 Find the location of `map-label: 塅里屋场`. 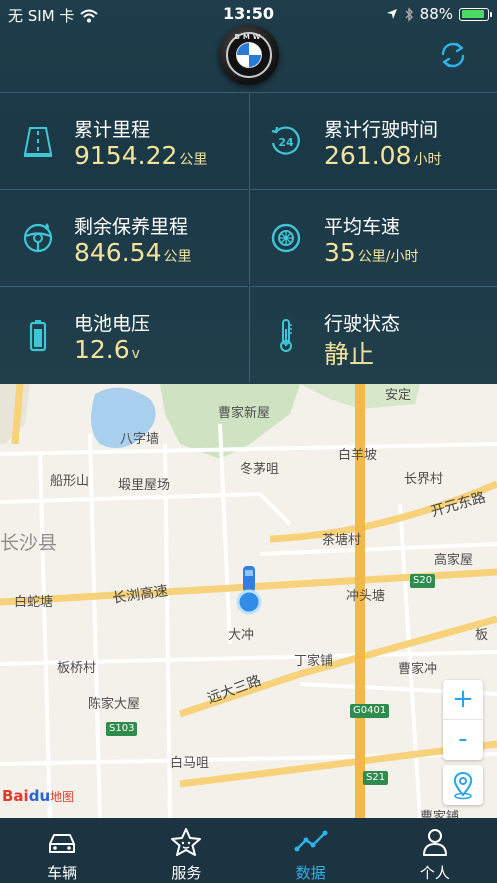

map-label: 塅里屋场 is located at coordinates (144, 485).